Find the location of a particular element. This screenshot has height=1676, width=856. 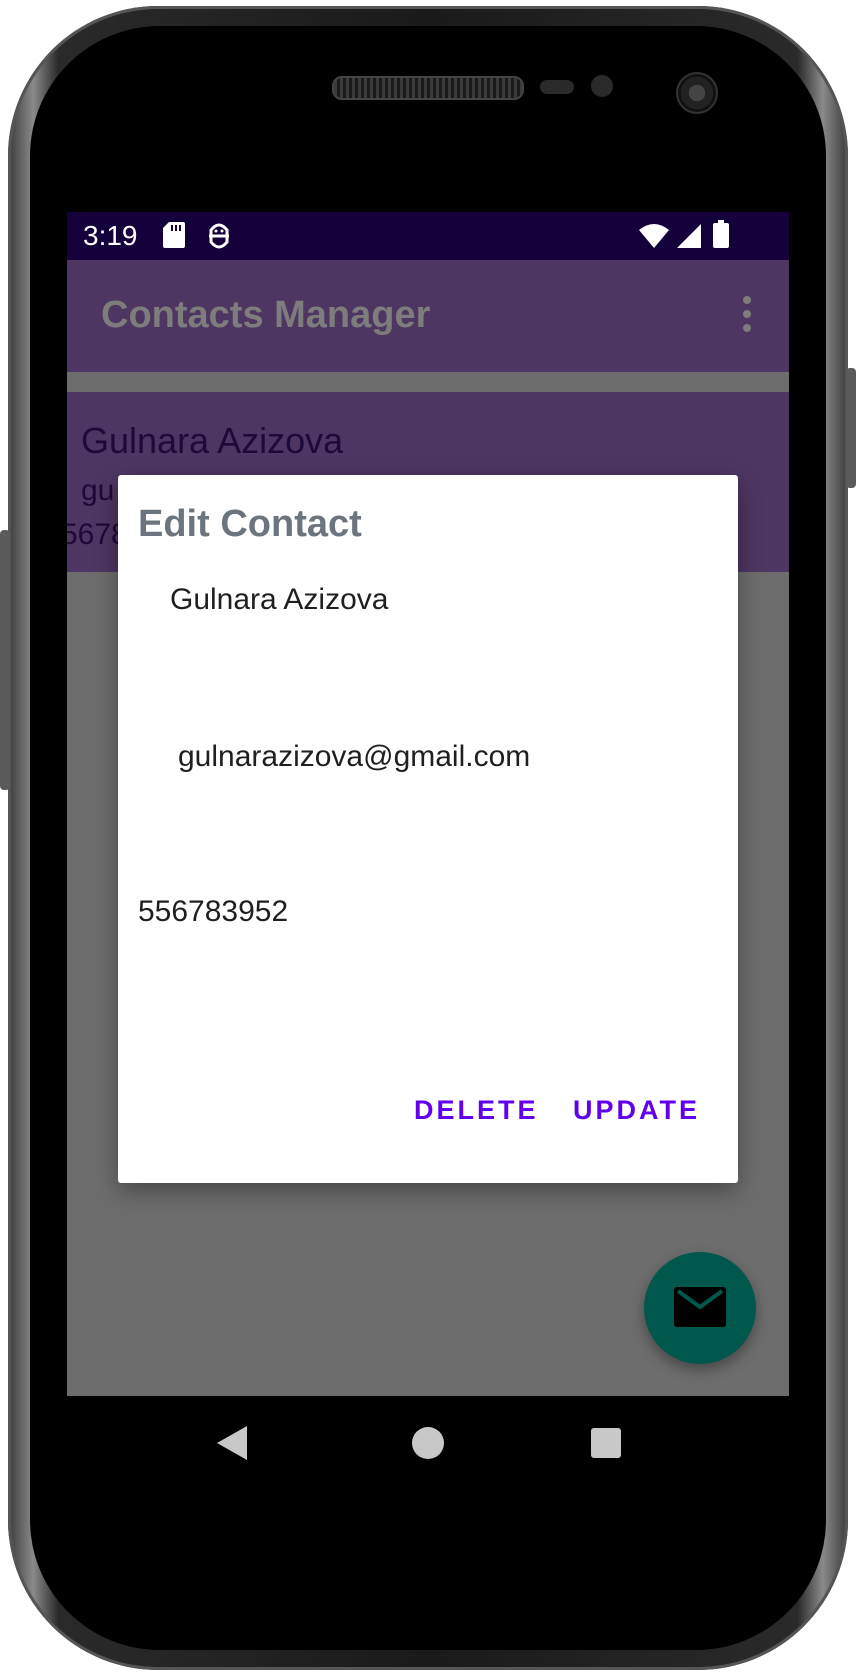

compose-email-button is located at coordinates (700, 1308).